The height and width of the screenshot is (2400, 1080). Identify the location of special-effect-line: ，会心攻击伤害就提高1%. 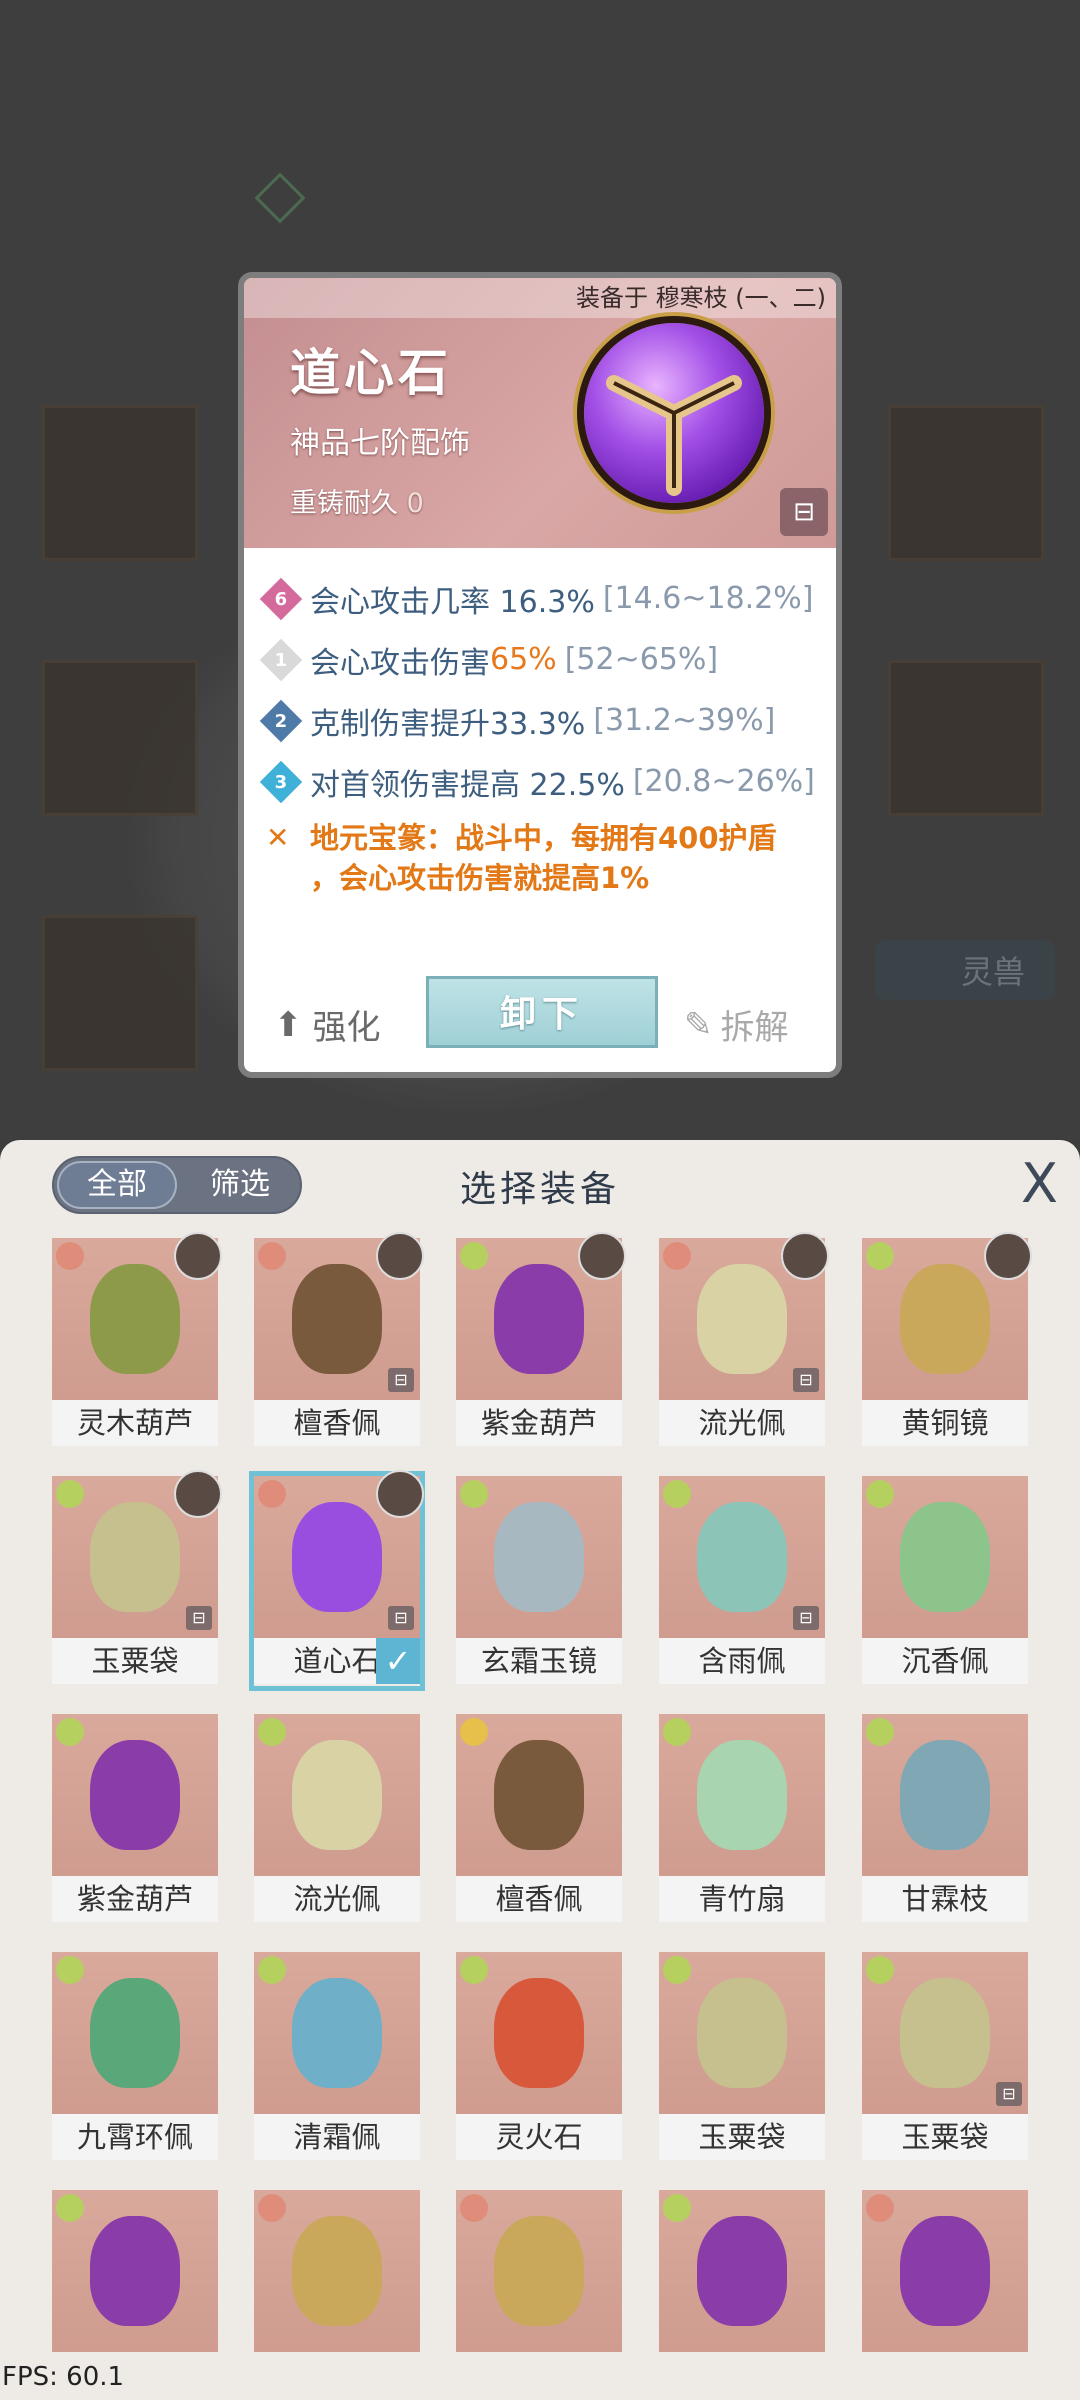
(480, 878).